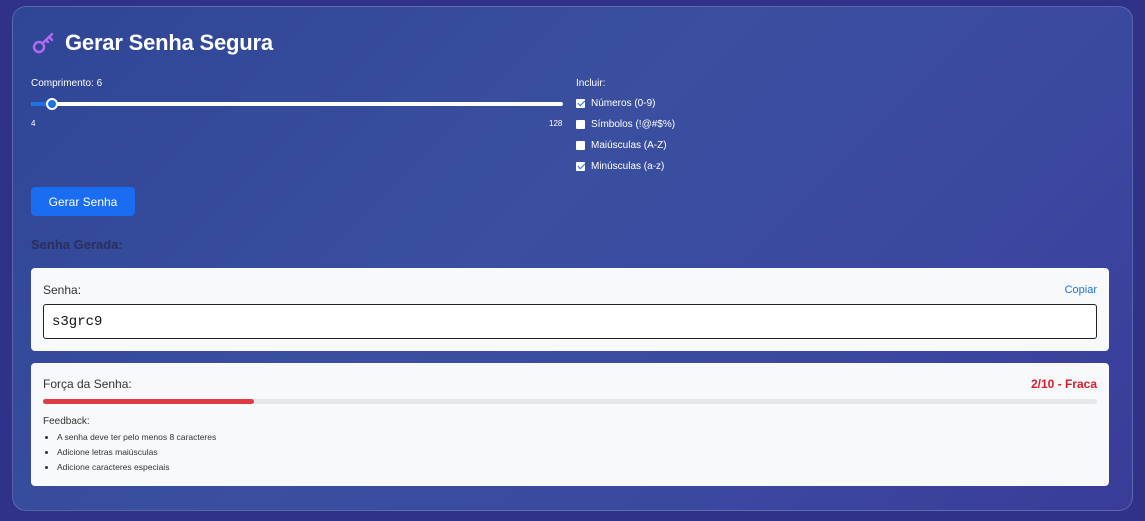 The image size is (1145, 521). What do you see at coordinates (623, 103) in the screenshot?
I see `option-label: Números (0-9)` at bounding box center [623, 103].